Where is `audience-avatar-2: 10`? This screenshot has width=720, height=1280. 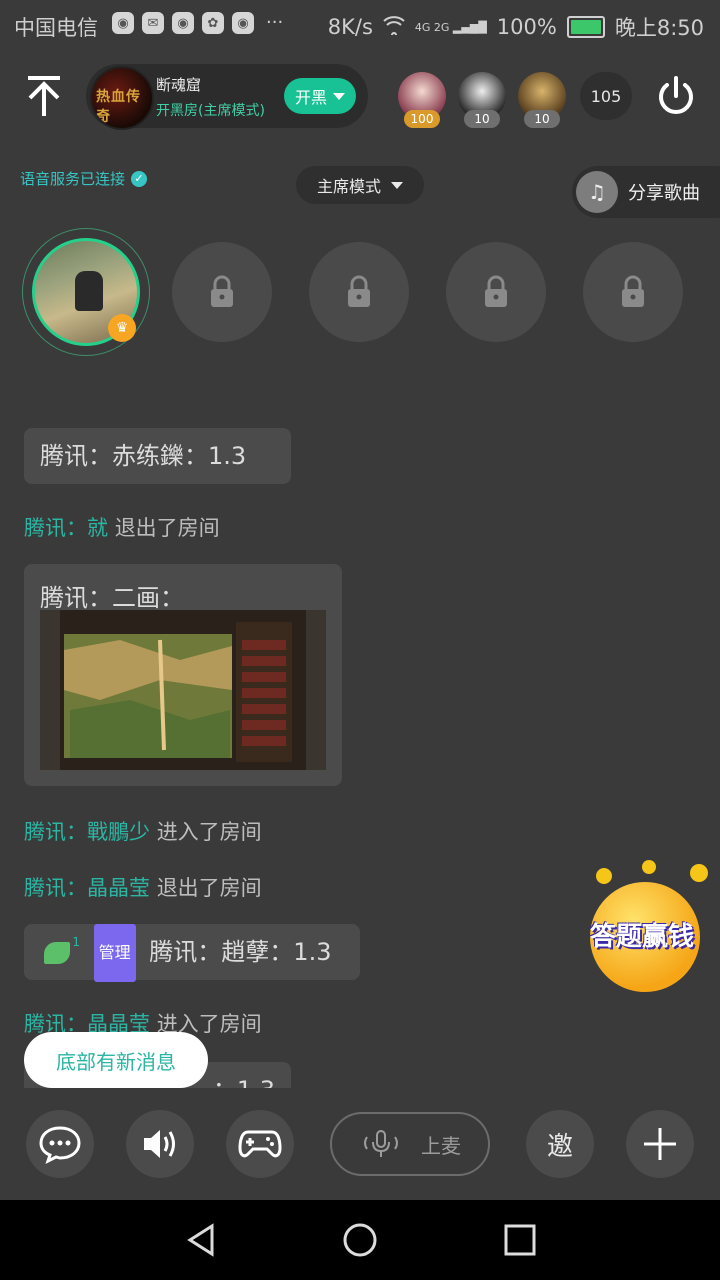 audience-avatar-2: 10 is located at coordinates (482, 100).